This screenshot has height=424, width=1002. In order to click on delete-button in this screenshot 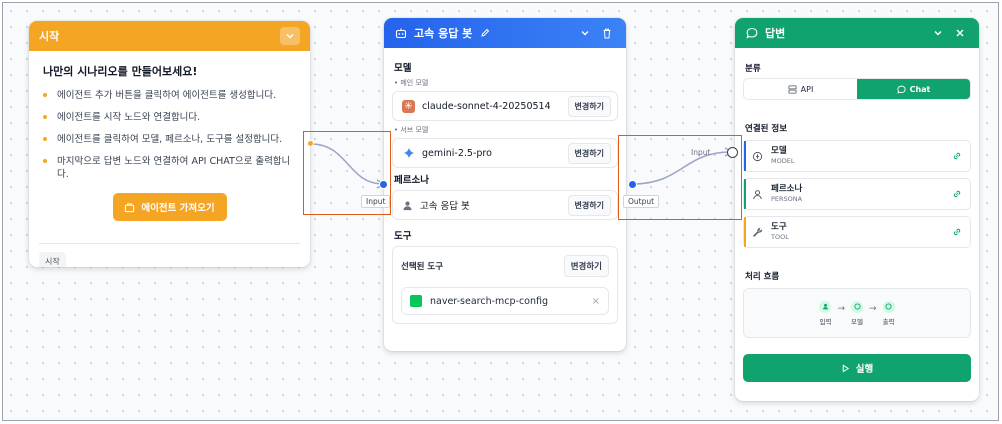, I will do `click(607, 33)`.